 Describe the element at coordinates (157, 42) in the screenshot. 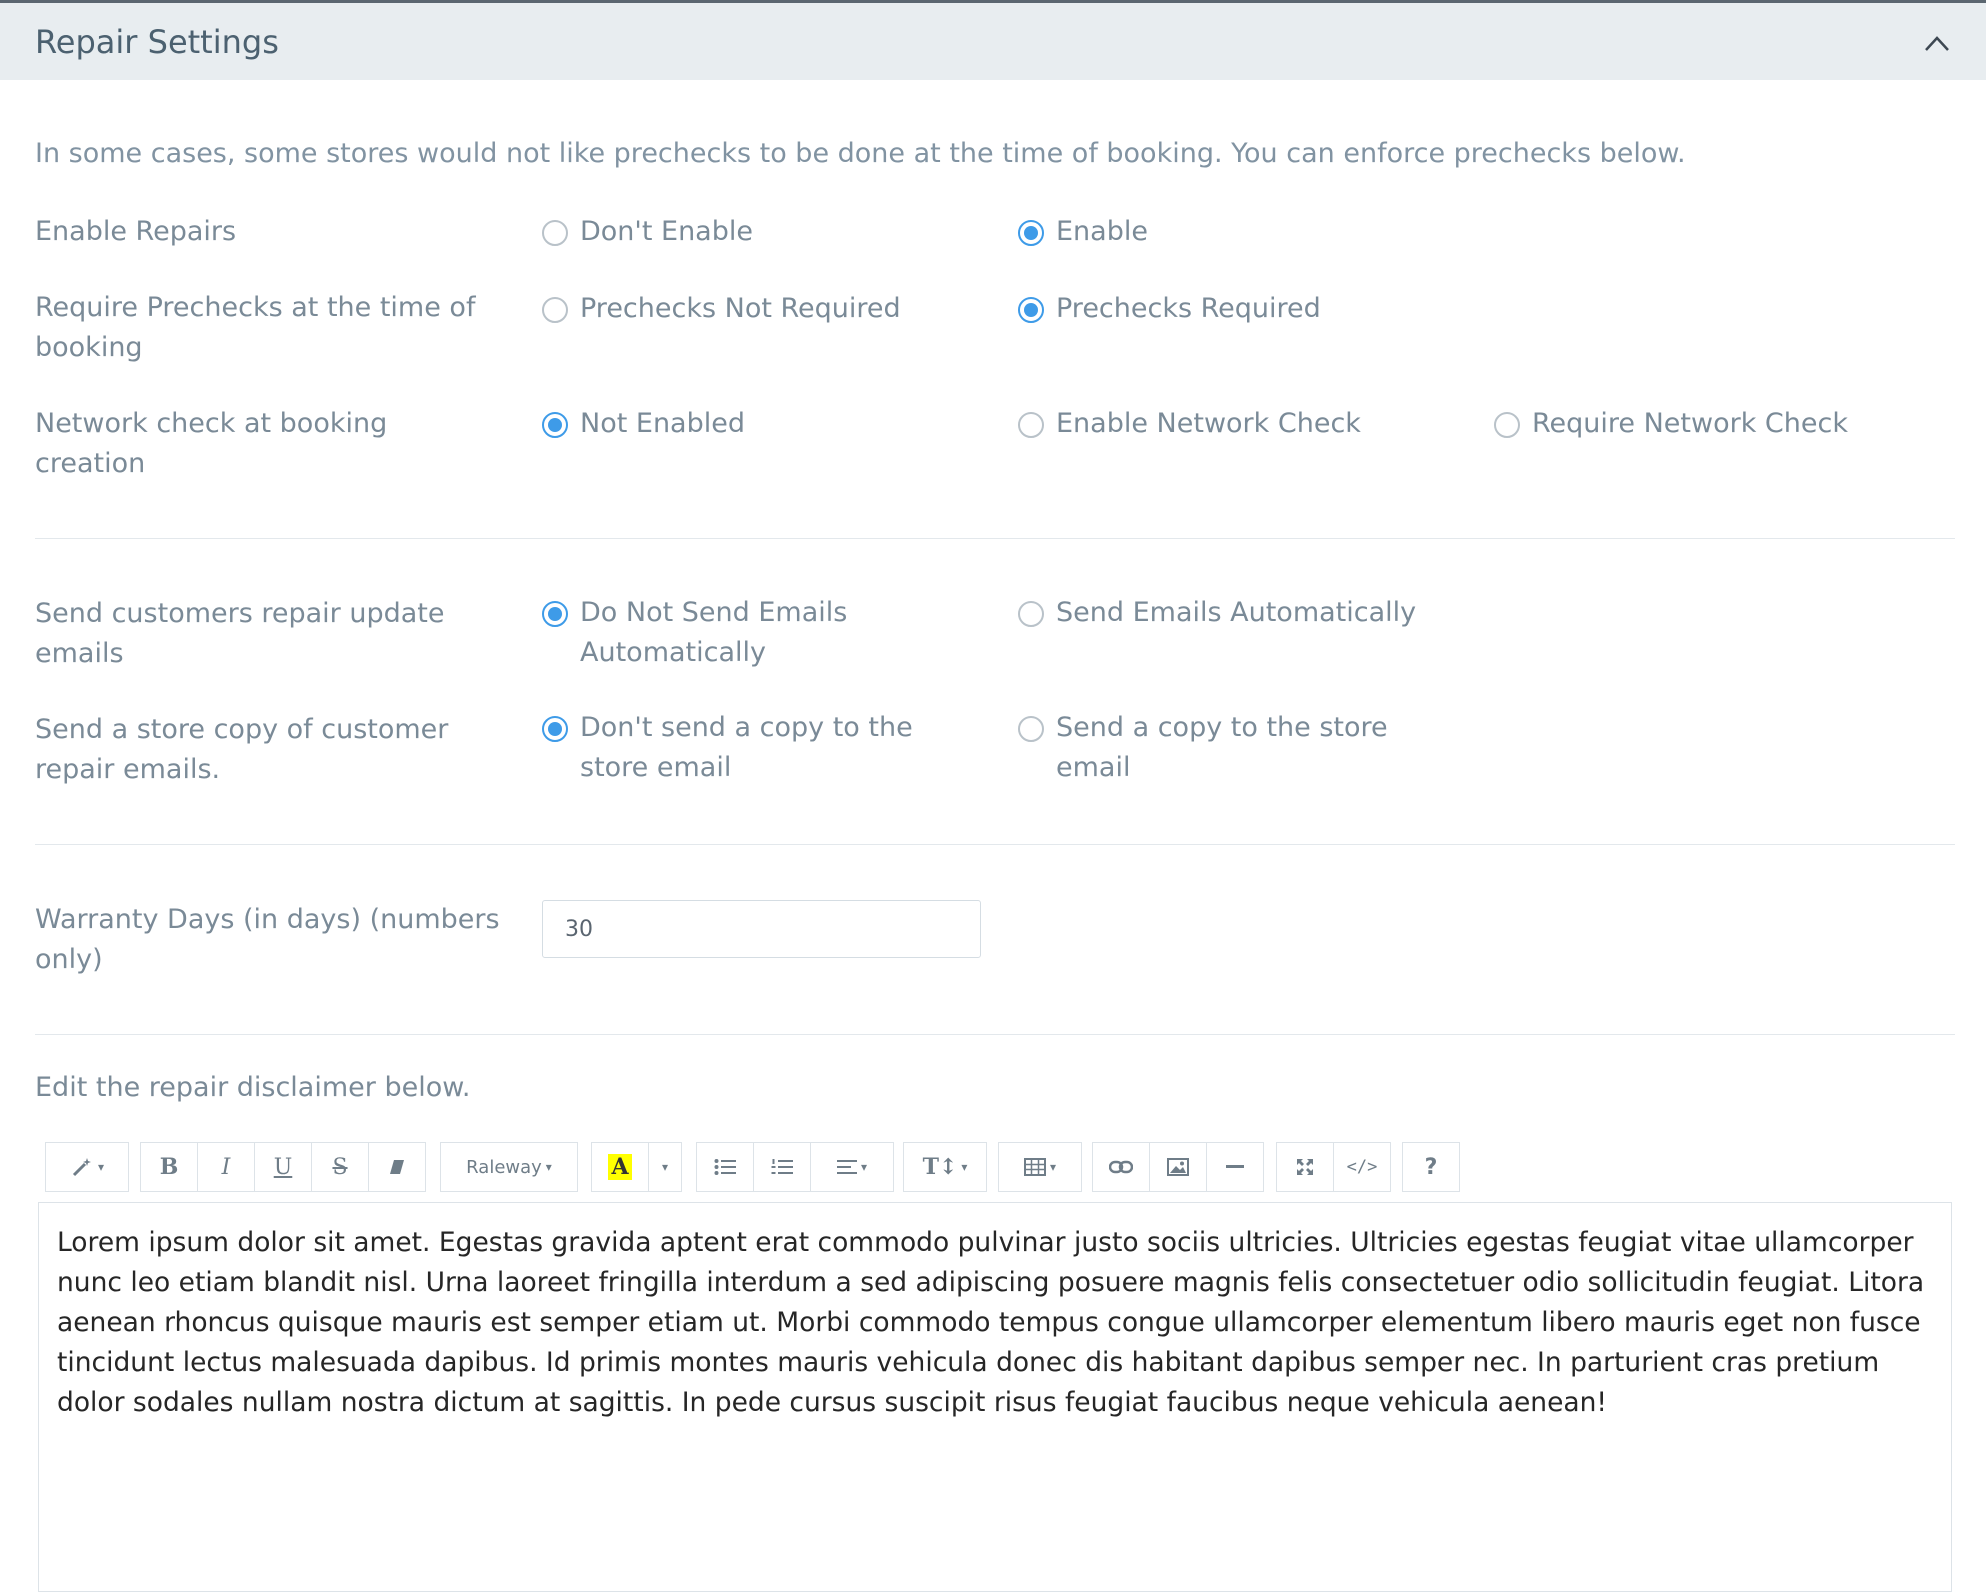

I see `panel-title: Repair Settings` at that location.